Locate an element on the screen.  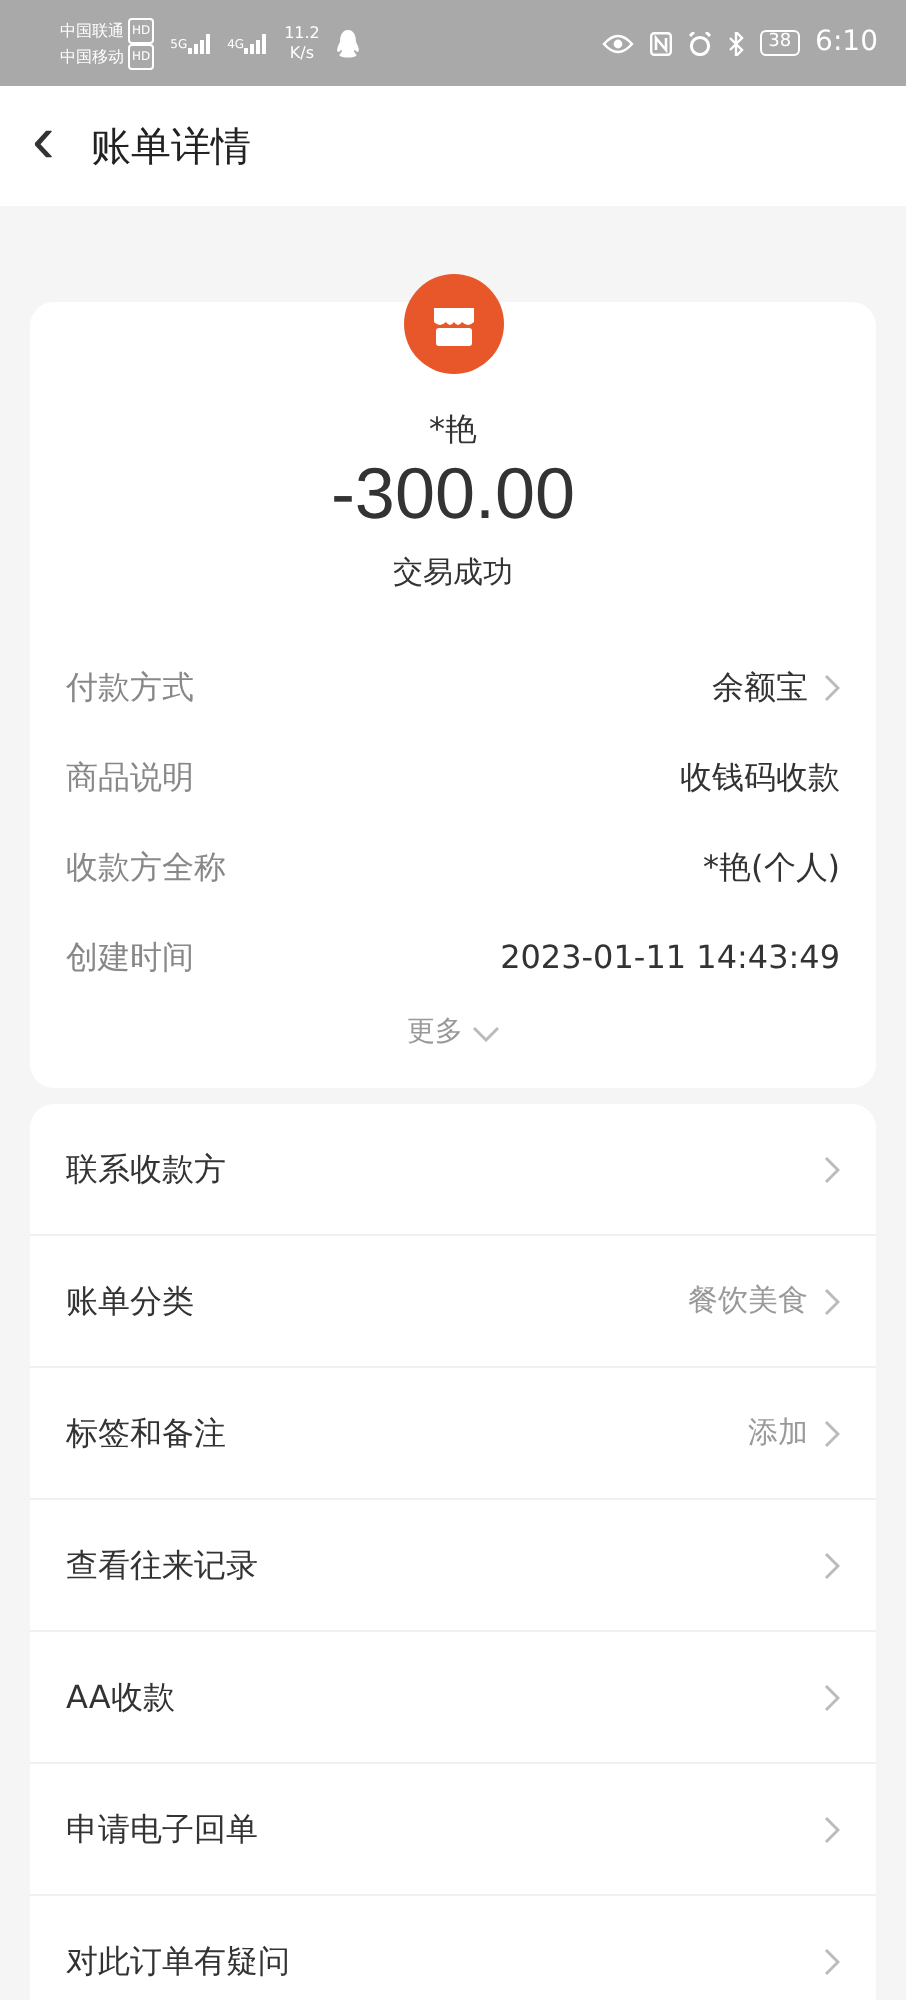
detail-value: 2023-01-11 14:43:49 is located at coordinates (670, 957).